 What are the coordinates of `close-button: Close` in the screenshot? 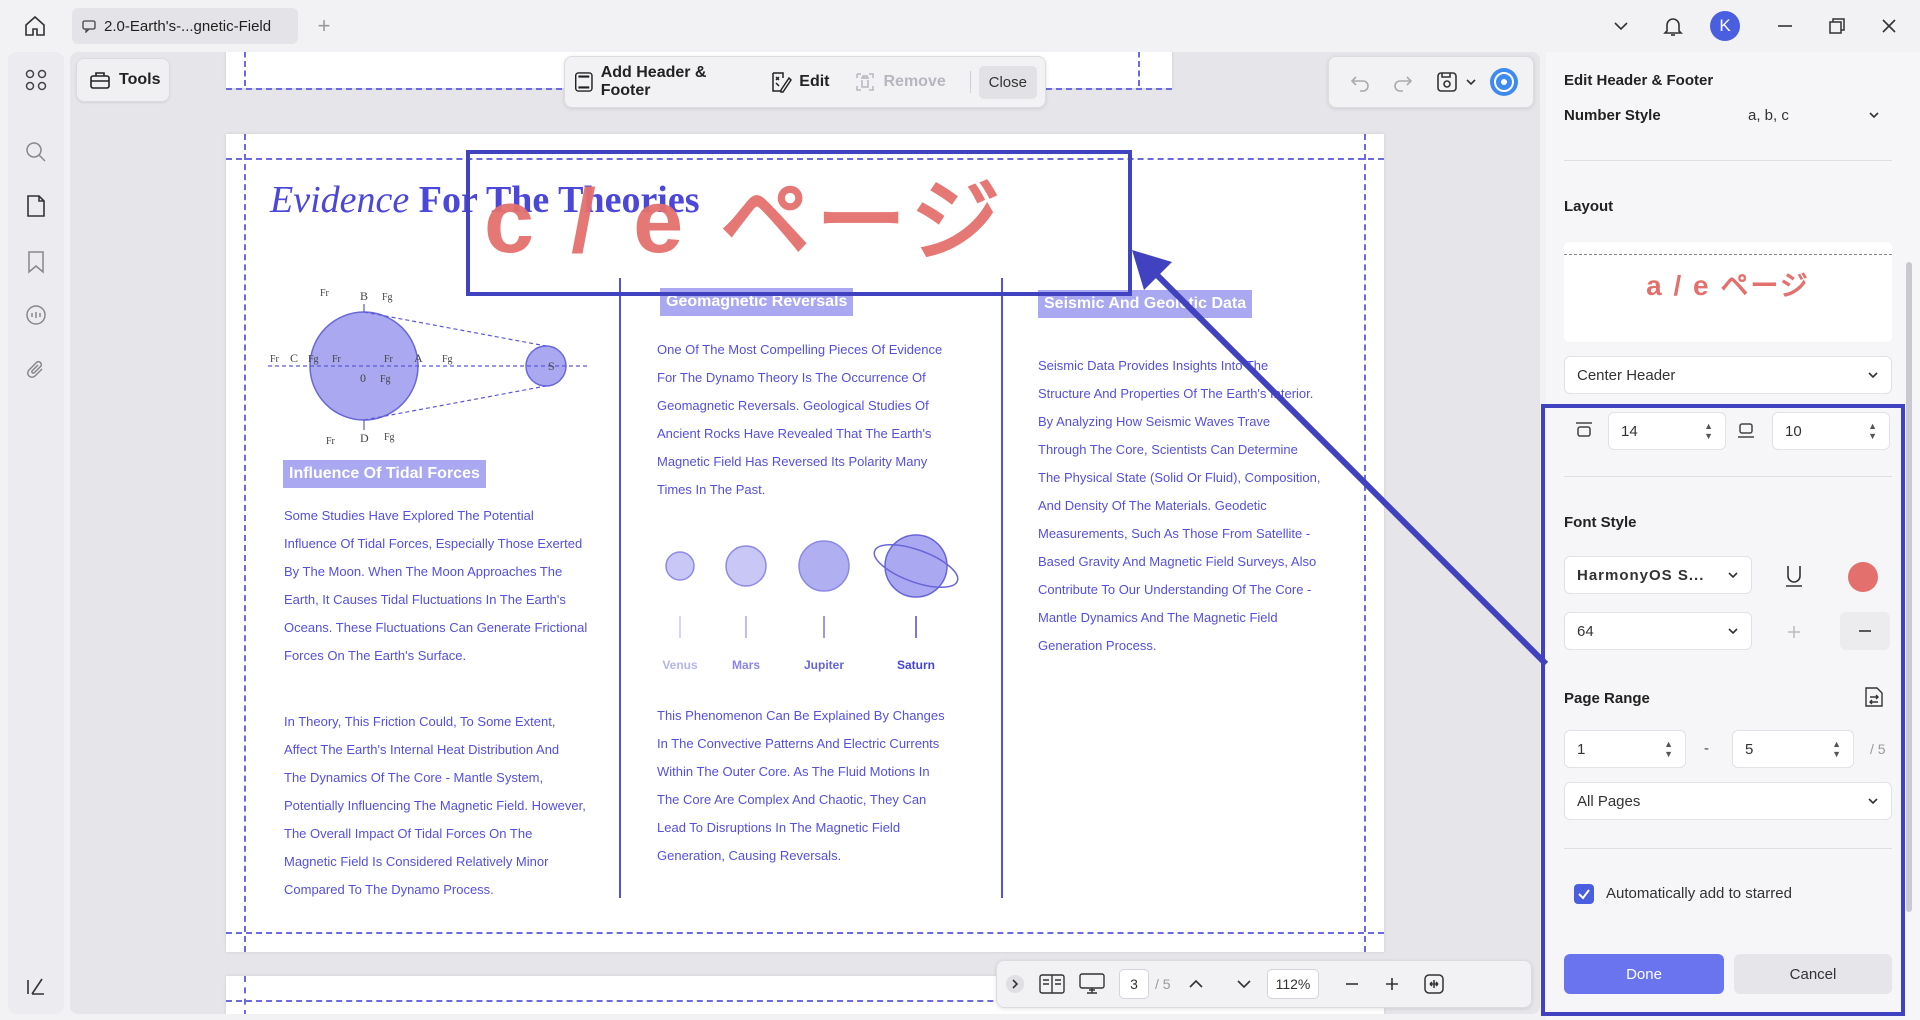 It's located at (1007, 82).